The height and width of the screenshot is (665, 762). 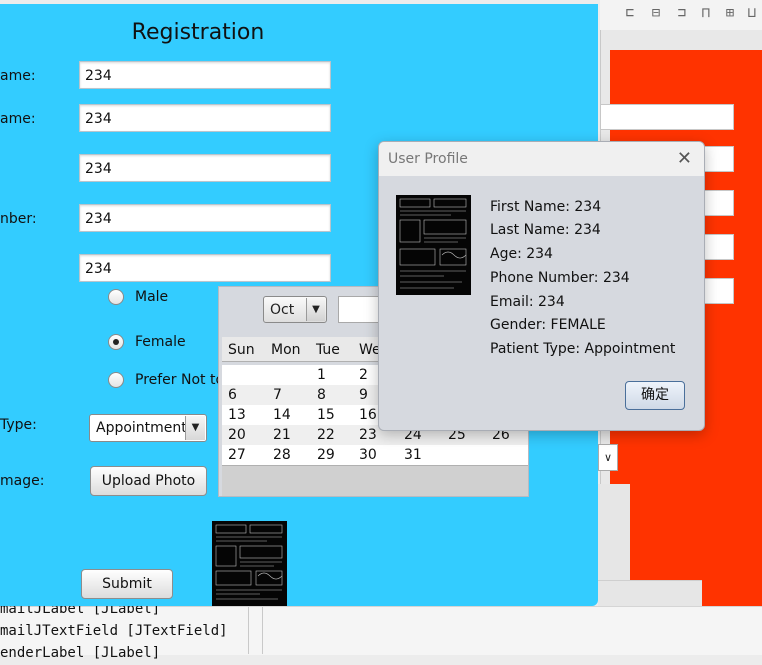 What do you see at coordinates (545, 230) in the screenshot?
I see `profile-last-name: Last Name: 234` at bounding box center [545, 230].